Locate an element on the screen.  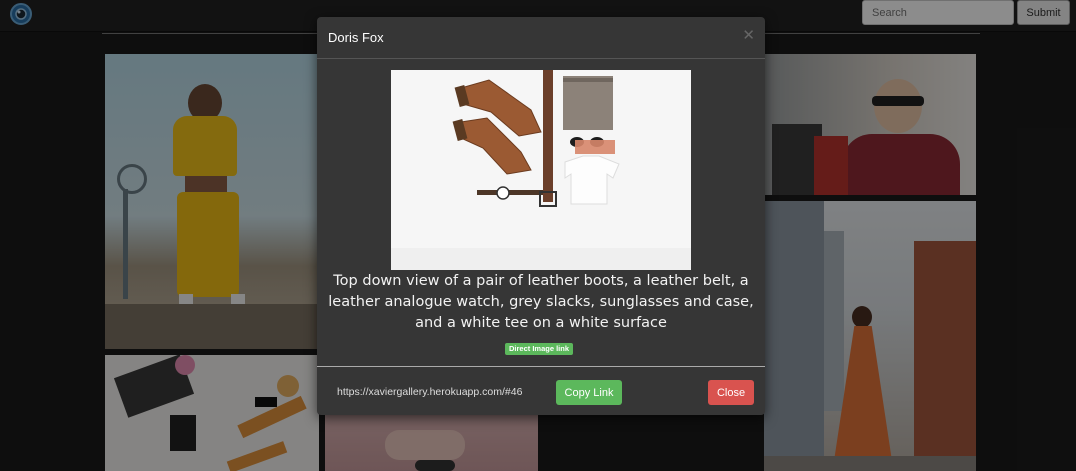
leather-boots-flatlay-photo is located at coordinates (541, 170).